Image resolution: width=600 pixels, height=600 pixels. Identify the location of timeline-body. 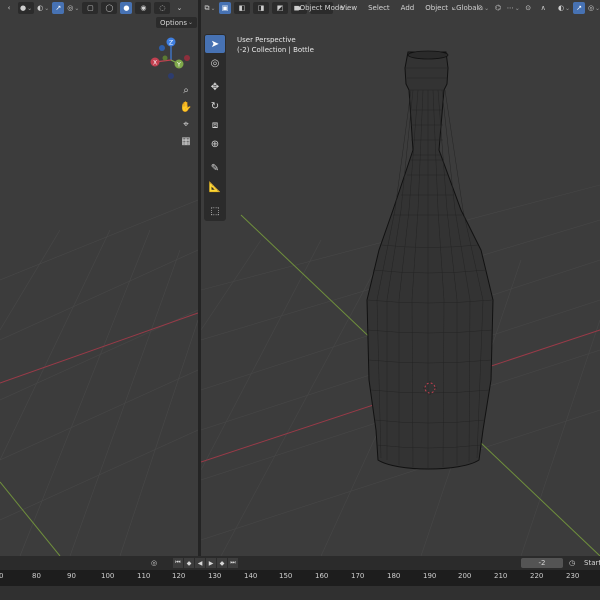
(300, 593).